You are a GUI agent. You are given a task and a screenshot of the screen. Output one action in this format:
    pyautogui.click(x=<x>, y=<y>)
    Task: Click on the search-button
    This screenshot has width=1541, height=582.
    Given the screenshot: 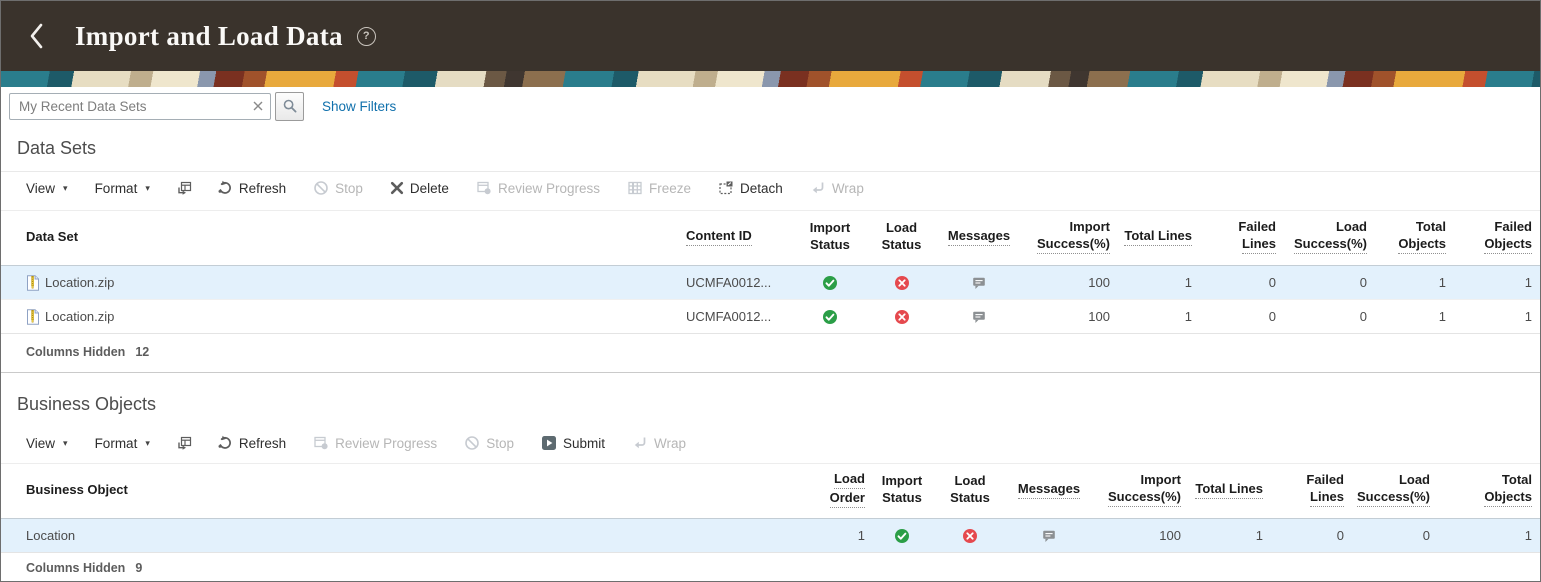 What is the action you would take?
    pyautogui.click(x=289, y=106)
    